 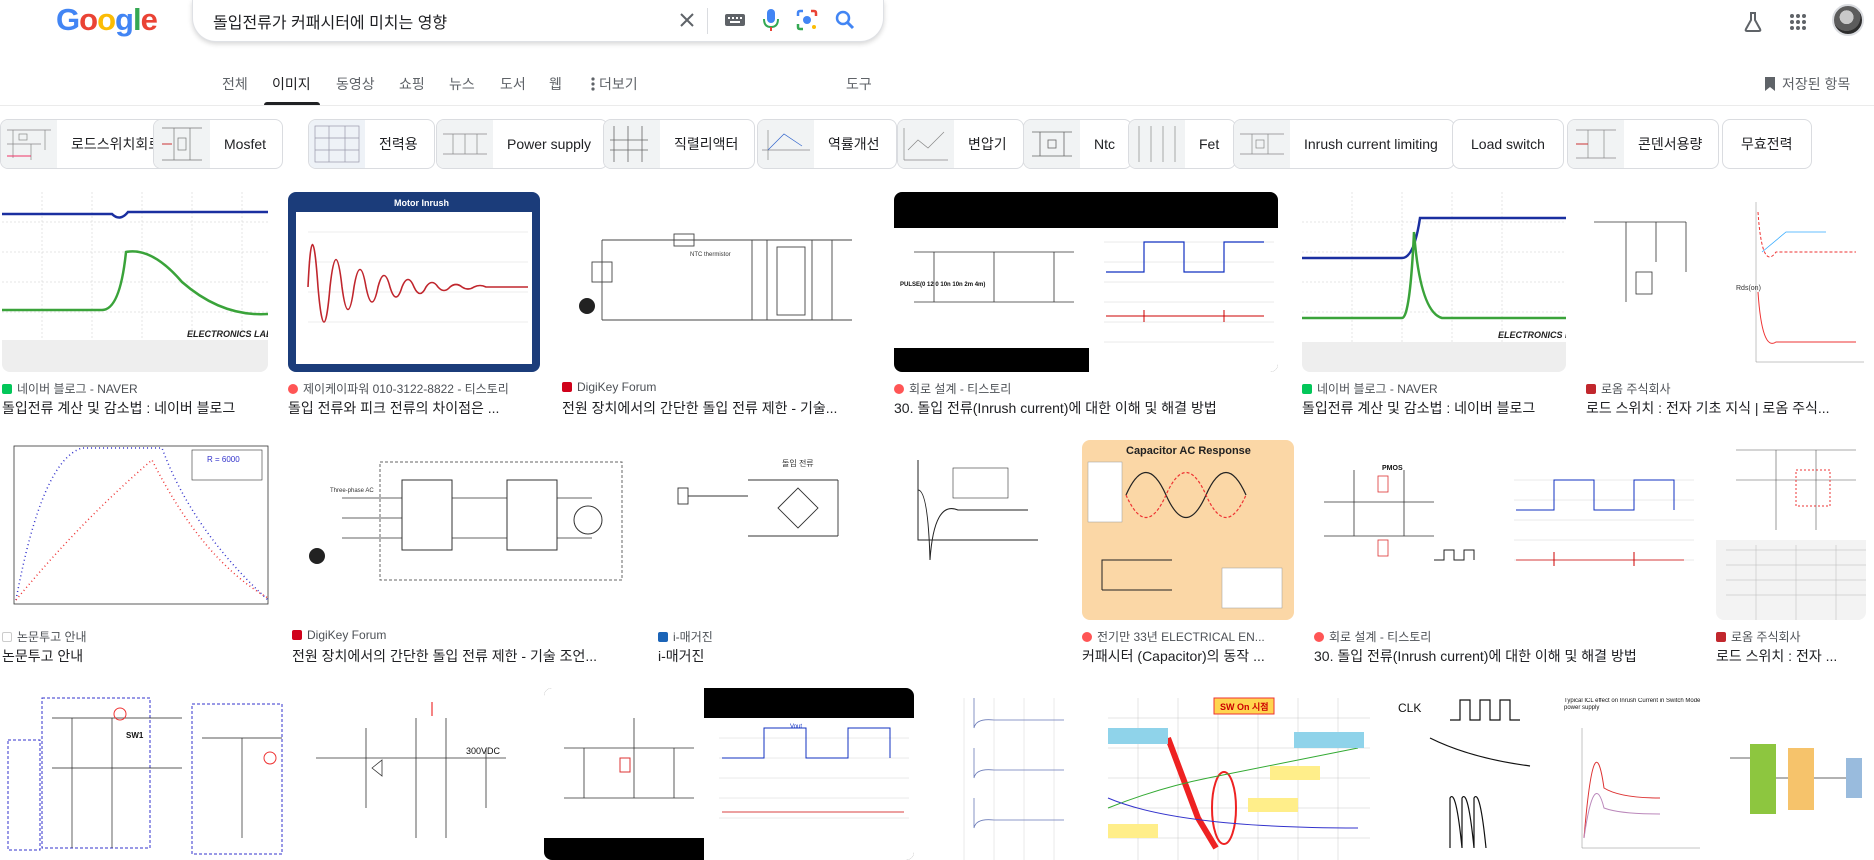 I want to click on chip-inrush-current-limiting: Inrush current limiting, so click(x=1344, y=144).